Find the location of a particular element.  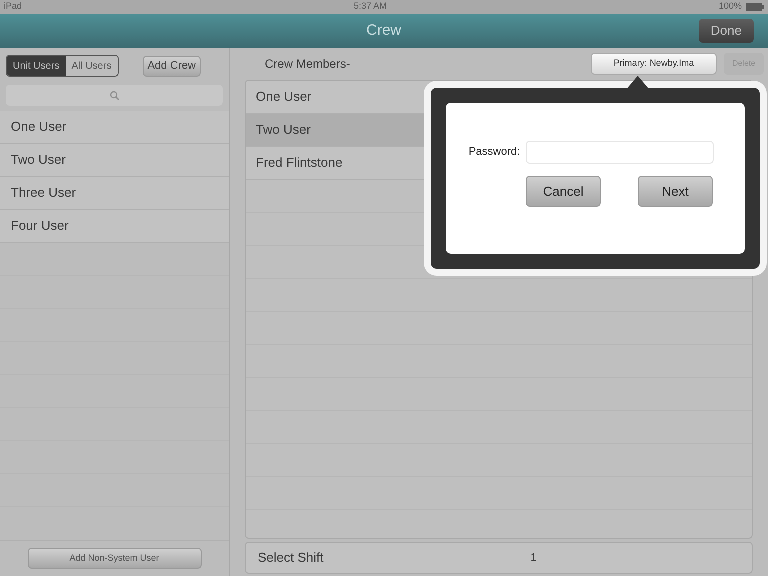

segment-tab: Unit Users is located at coordinates (36, 66).